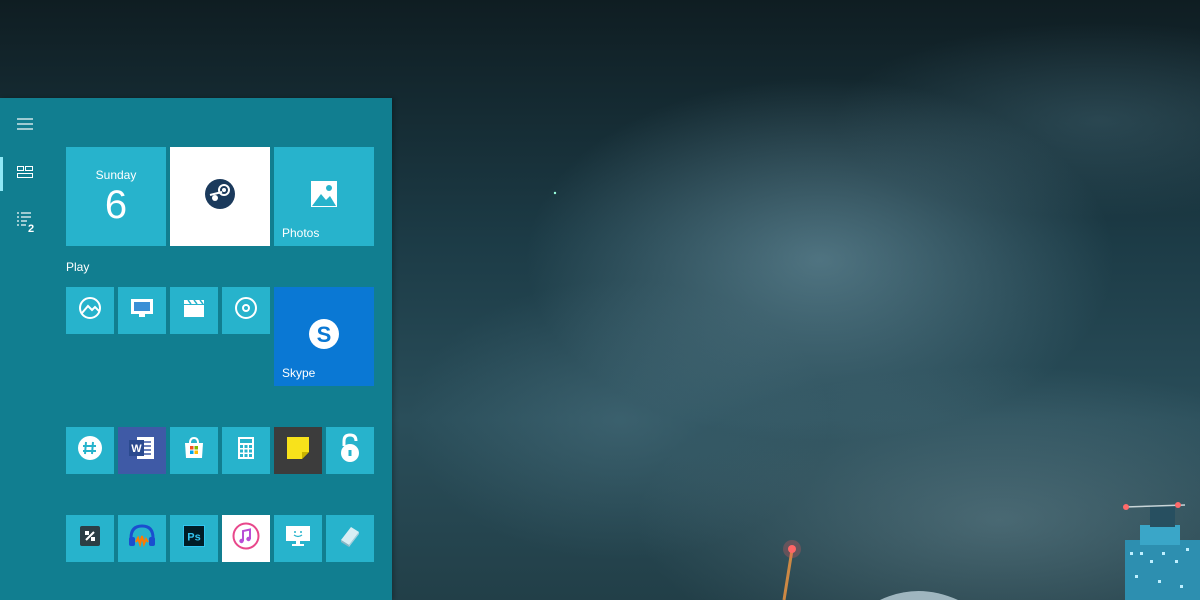 The image size is (1200, 600). I want to click on photoshop-icon: Ps, so click(194, 538).